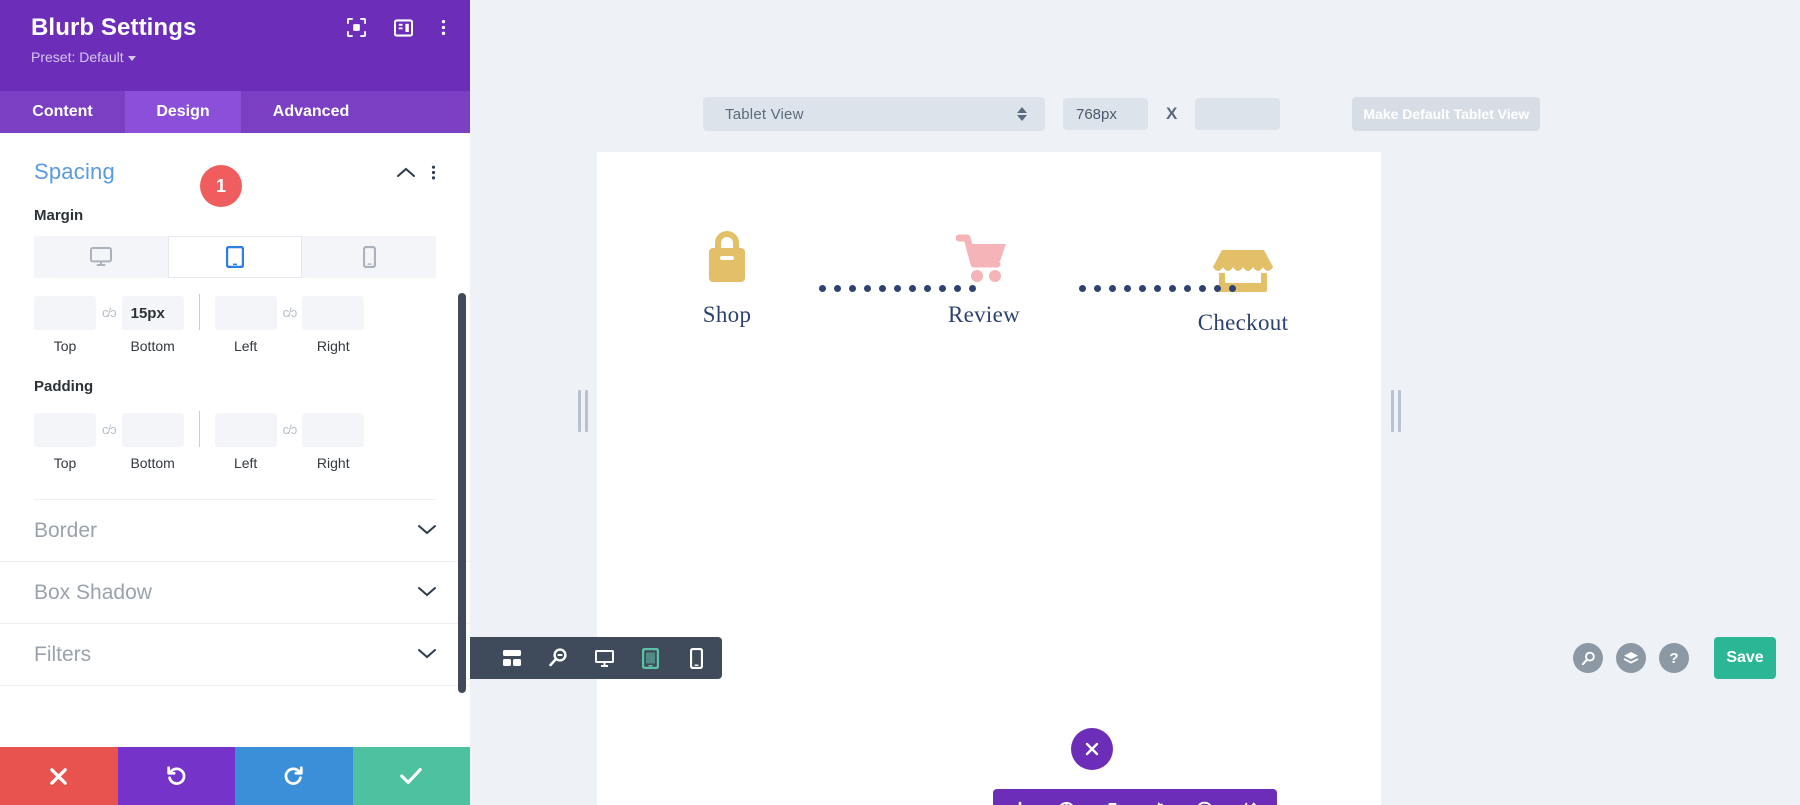 This screenshot has height=805, width=1800. What do you see at coordinates (1022, 114) in the screenshot?
I see `chevron-updown-icon` at bounding box center [1022, 114].